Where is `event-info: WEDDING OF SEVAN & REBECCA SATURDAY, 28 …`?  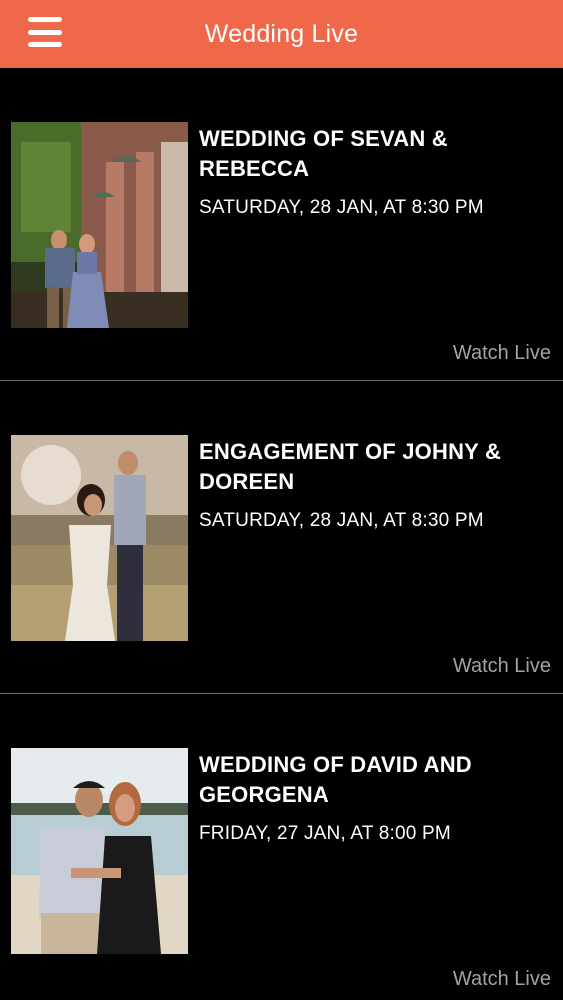 event-info: WEDDING OF SEVAN & REBECCA SATURDAY, 28 … is located at coordinates (374, 172).